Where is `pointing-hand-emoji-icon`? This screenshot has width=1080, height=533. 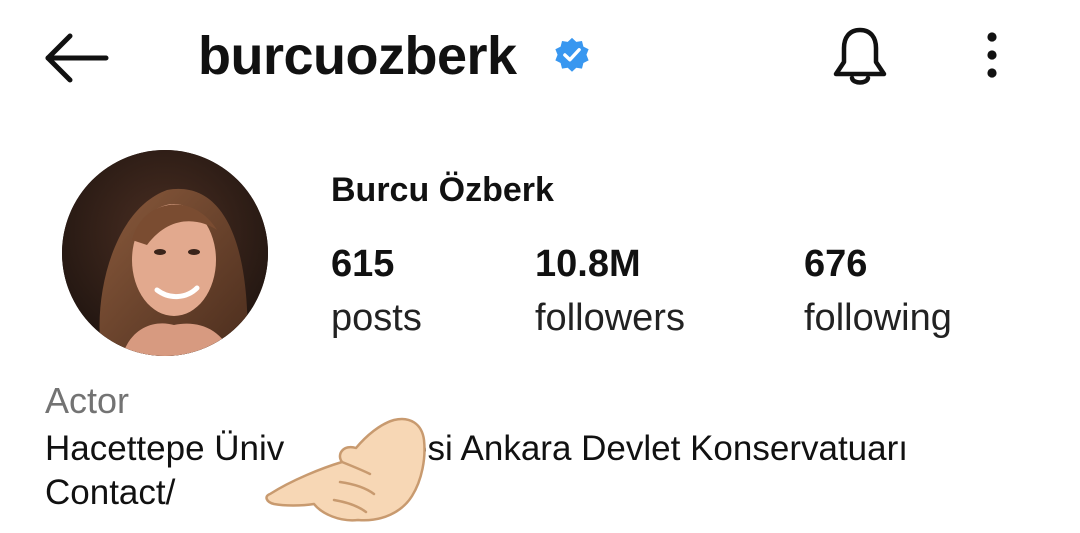 pointing-hand-emoji-icon is located at coordinates (348, 469).